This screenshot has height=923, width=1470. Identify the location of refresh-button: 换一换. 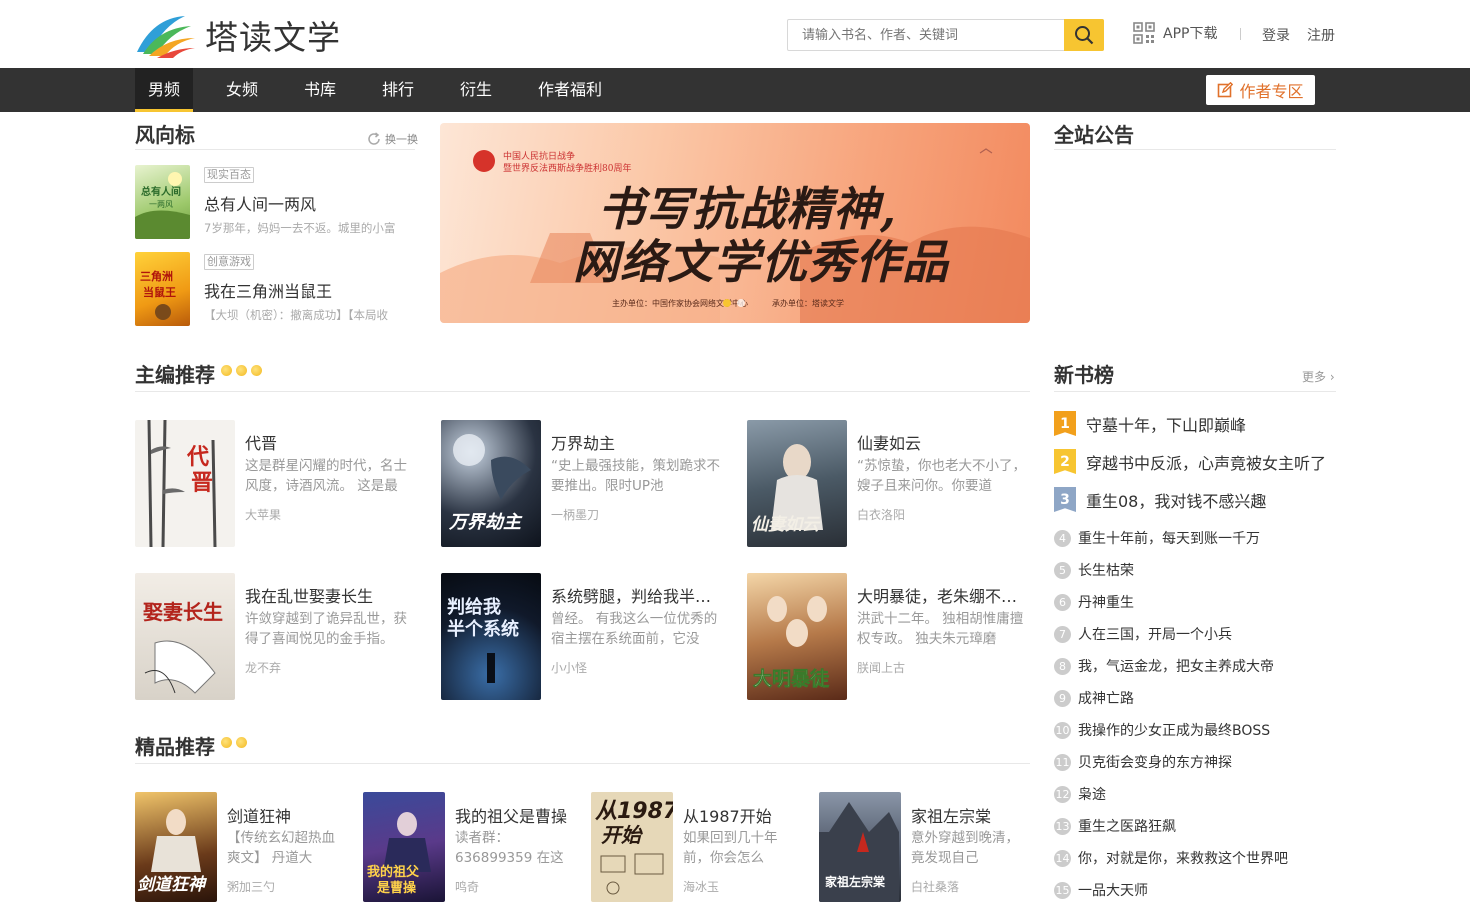
(392, 139).